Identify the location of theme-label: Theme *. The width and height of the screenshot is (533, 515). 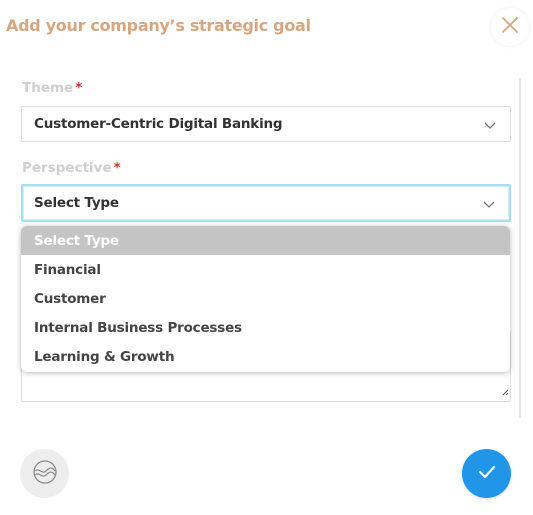
(52, 88).